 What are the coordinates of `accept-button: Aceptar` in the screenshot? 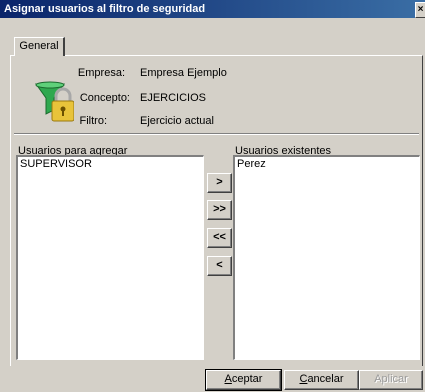 It's located at (243, 380).